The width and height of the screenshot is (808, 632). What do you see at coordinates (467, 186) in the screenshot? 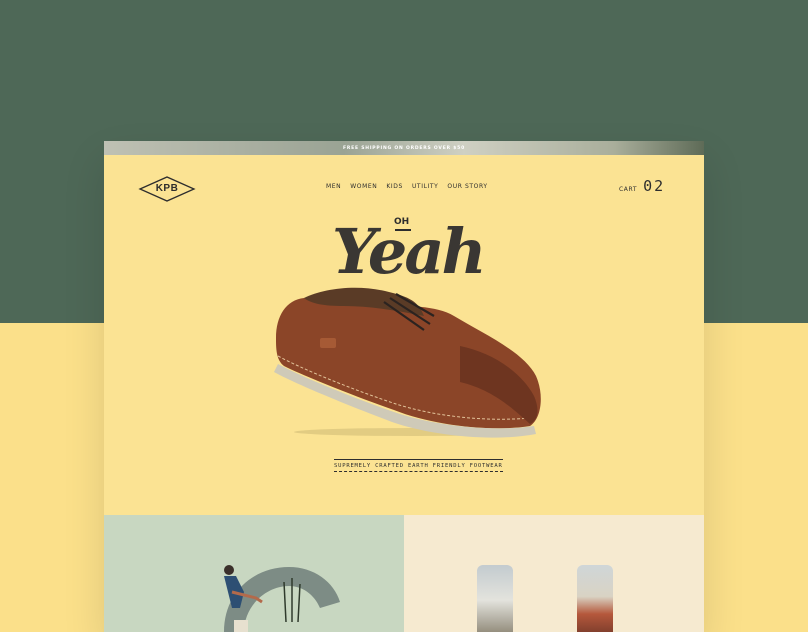
I see `nav-item-our-story: OUR STORY` at bounding box center [467, 186].